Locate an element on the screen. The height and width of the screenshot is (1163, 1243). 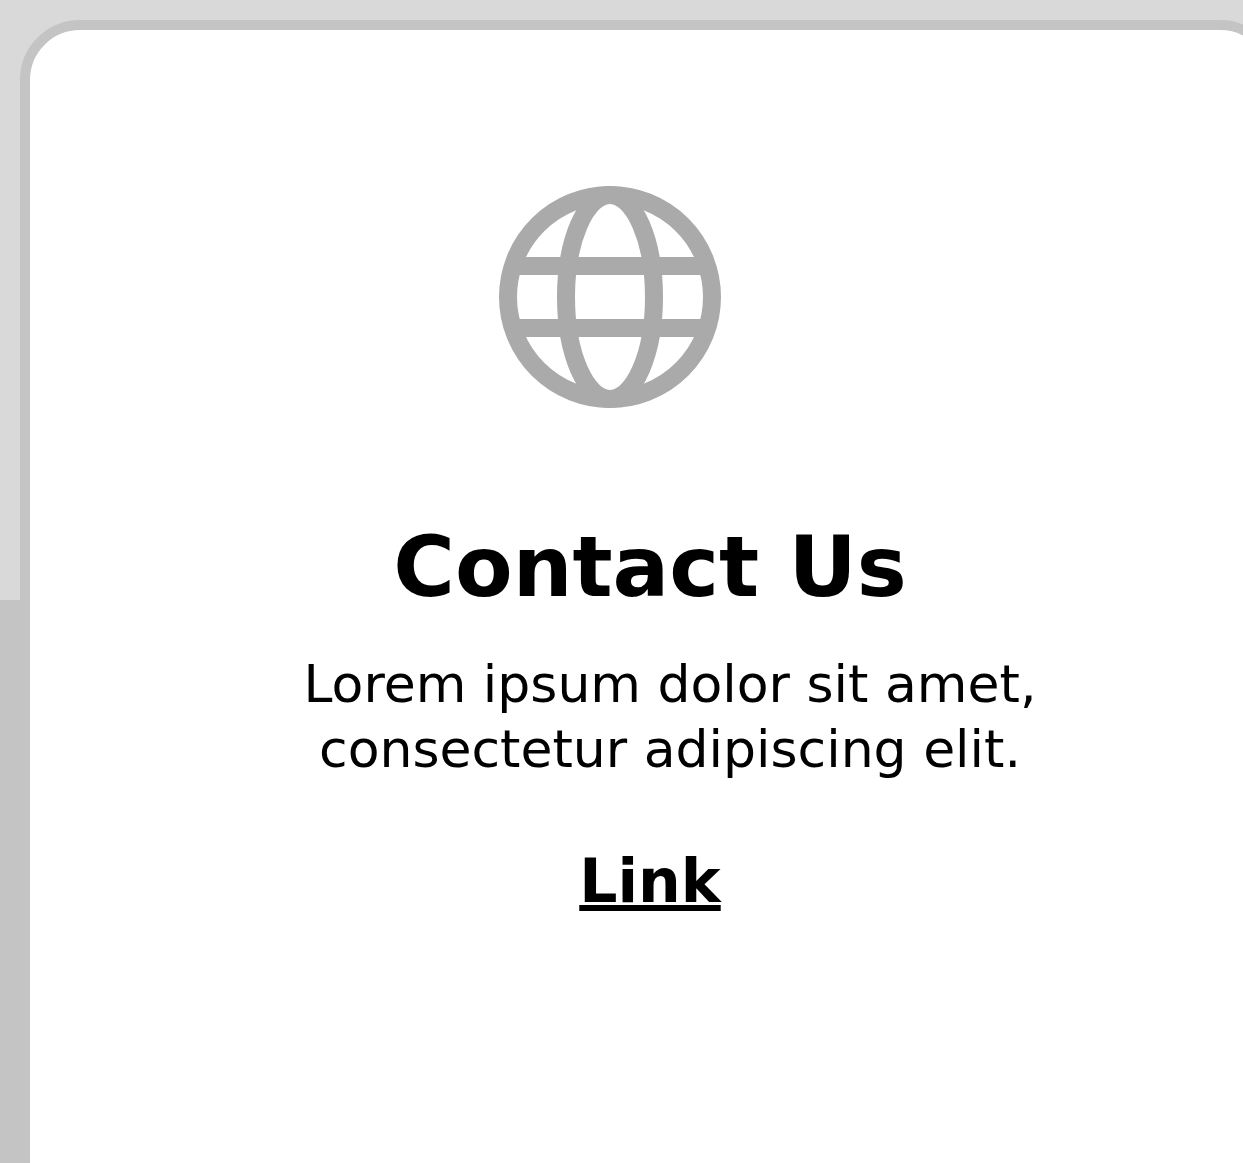
globe-icon is located at coordinates (610, 297).